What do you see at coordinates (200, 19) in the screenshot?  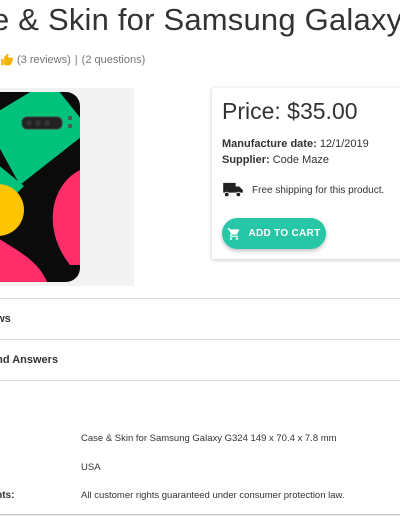 I see `product-title: e & Skin for Samsung Galaxy` at bounding box center [200, 19].